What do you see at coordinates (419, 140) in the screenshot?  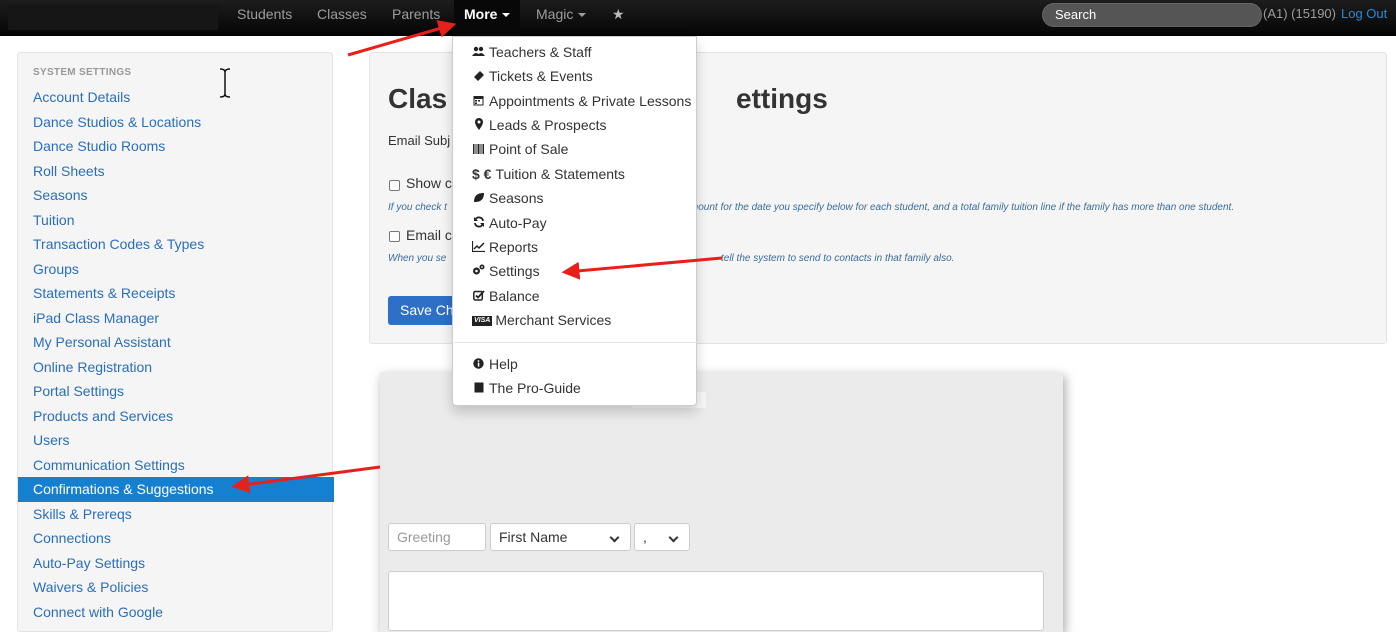 I see `email-subject-label: Email Subj` at bounding box center [419, 140].